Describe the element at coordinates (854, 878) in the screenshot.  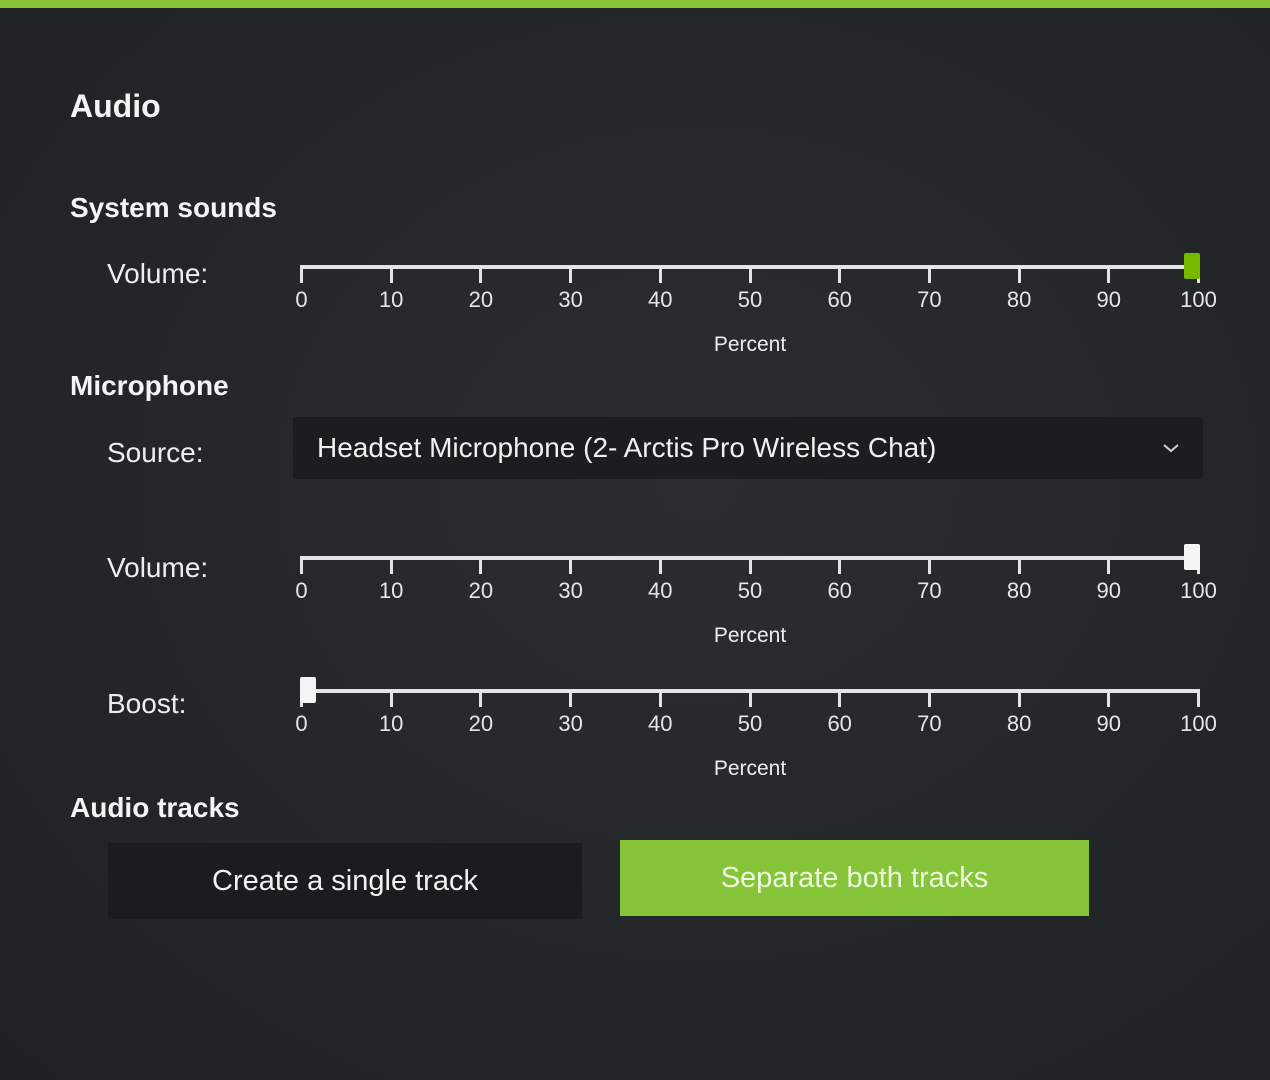
I see `separate-both-tracks-button: Separate both tracks` at that location.